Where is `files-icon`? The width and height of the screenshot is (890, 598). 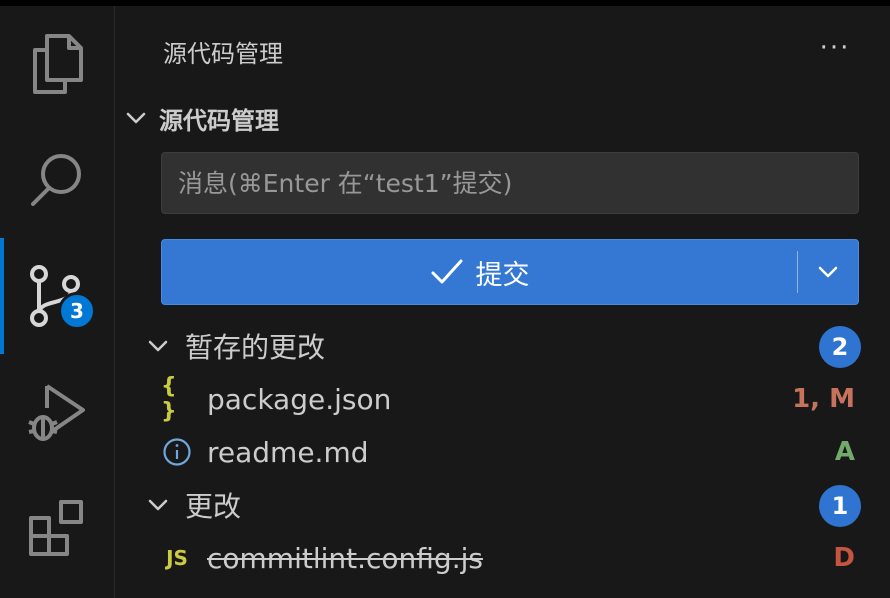 files-icon is located at coordinates (58, 64).